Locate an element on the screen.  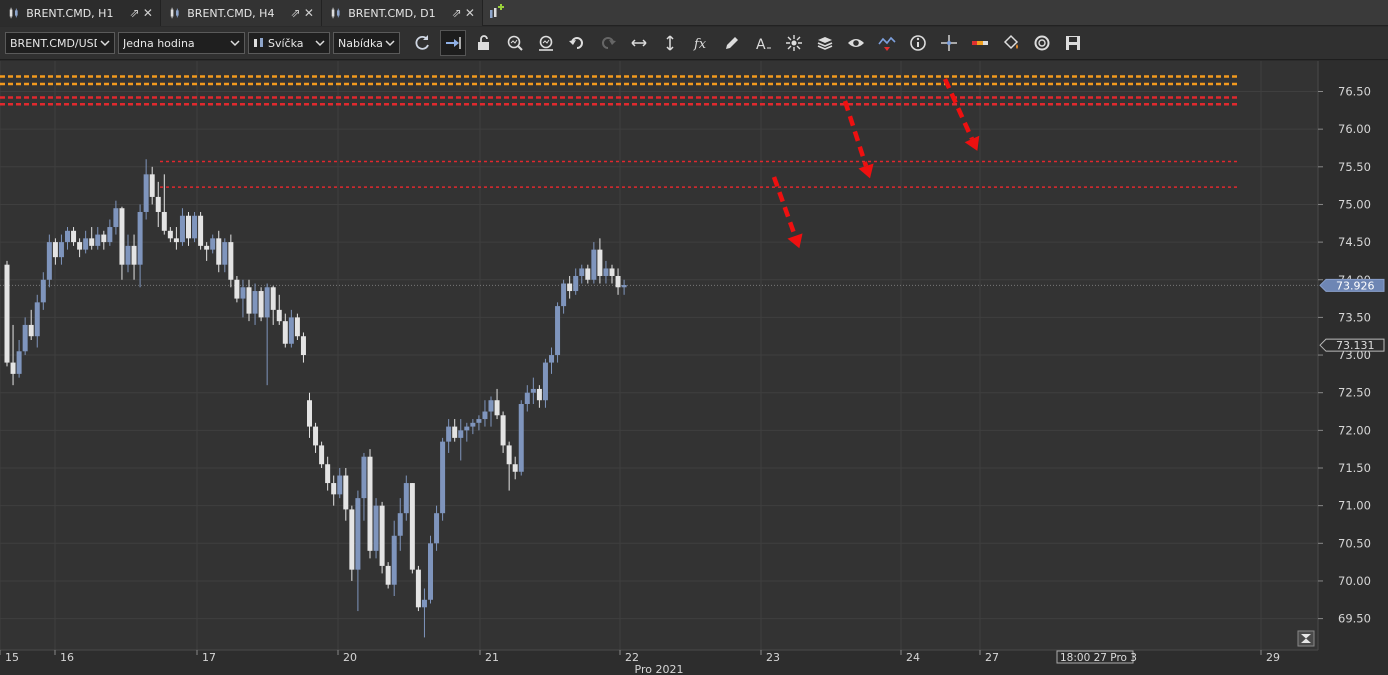
text-tool-button: A is located at coordinates (763, 43).